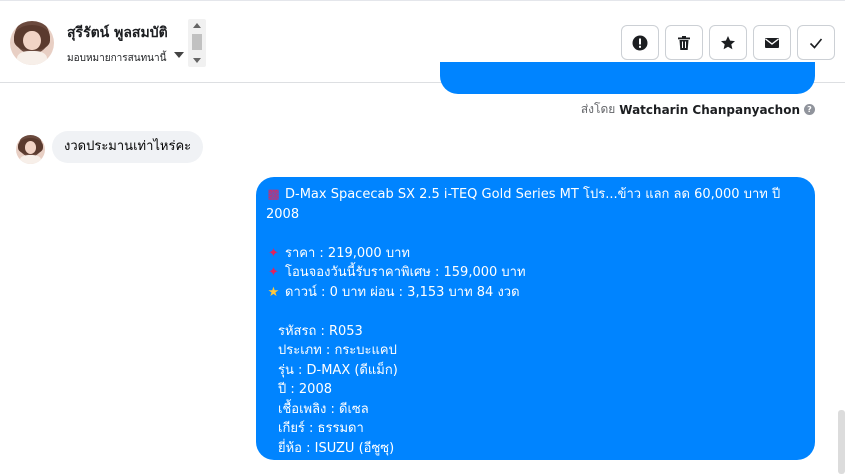 This screenshot has height=474, width=845. What do you see at coordinates (197, 25) in the screenshot?
I see `scroll-up-icon` at bounding box center [197, 25].